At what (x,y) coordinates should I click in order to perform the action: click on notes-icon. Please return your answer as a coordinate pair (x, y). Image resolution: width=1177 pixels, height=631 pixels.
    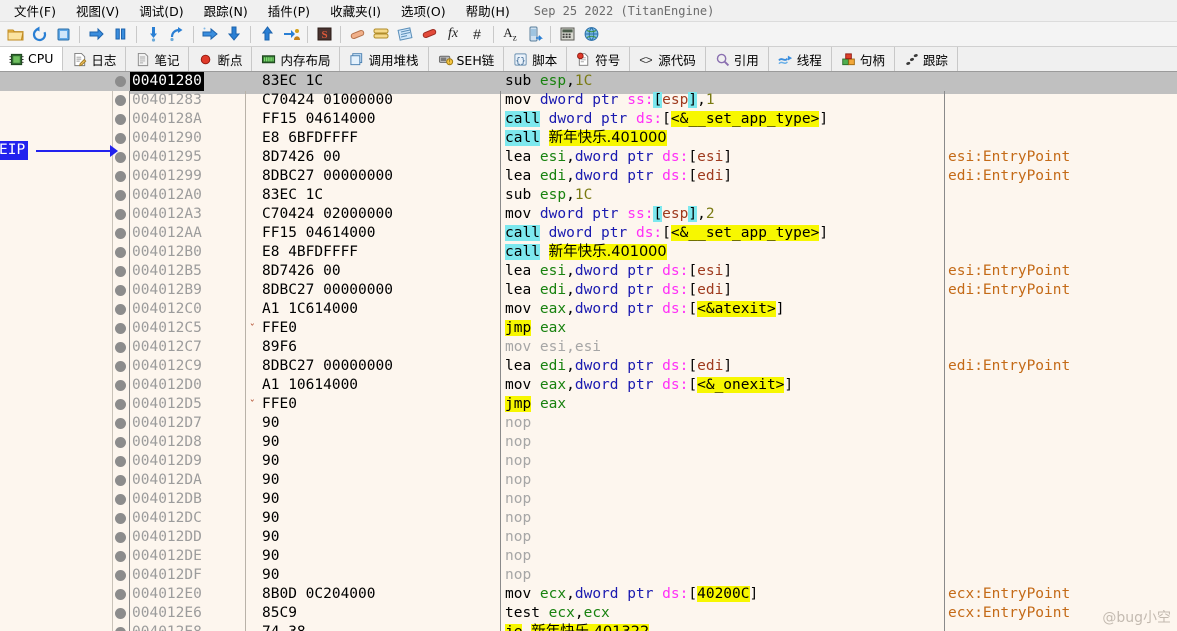
    Looking at the image, I should click on (405, 34).